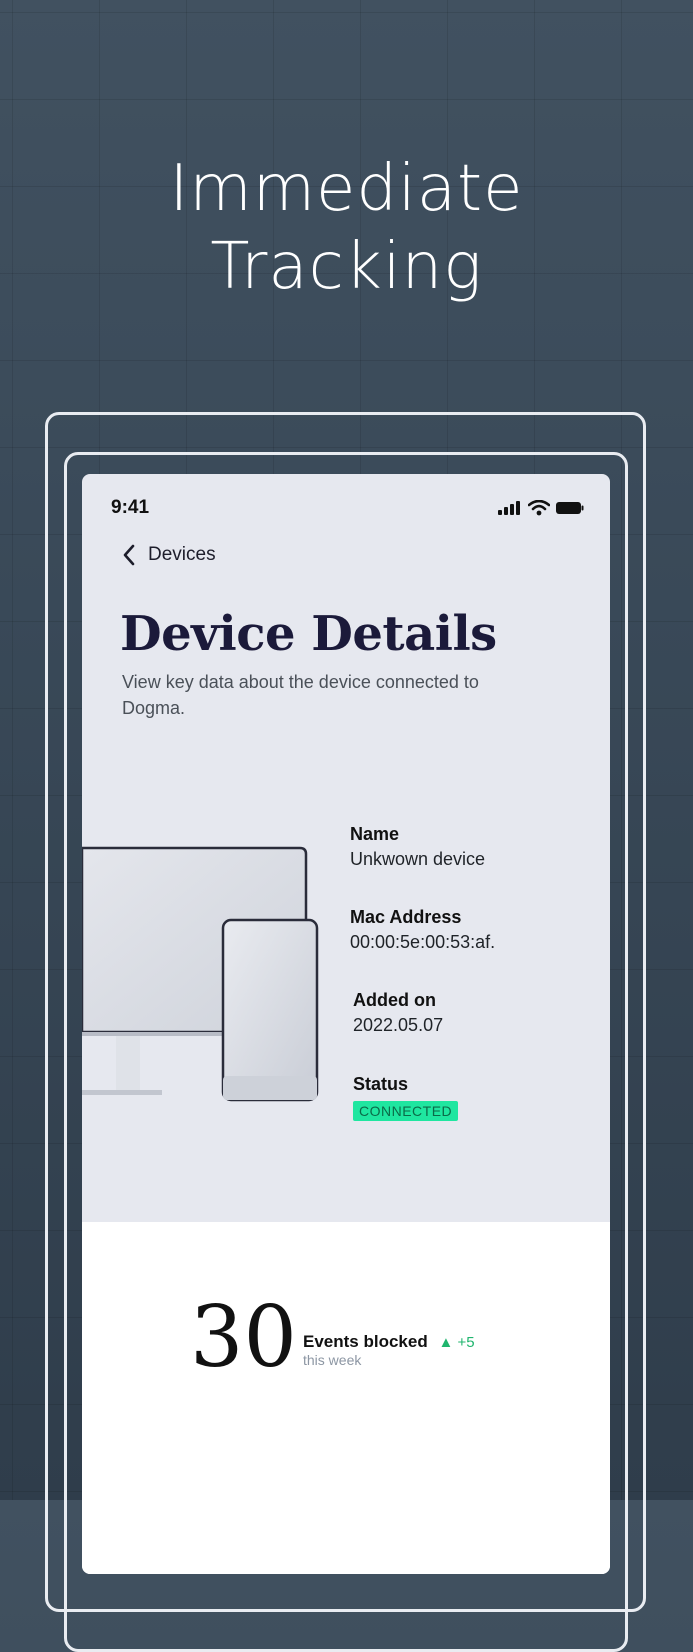  I want to click on mac-label: Mac Address, so click(406, 917).